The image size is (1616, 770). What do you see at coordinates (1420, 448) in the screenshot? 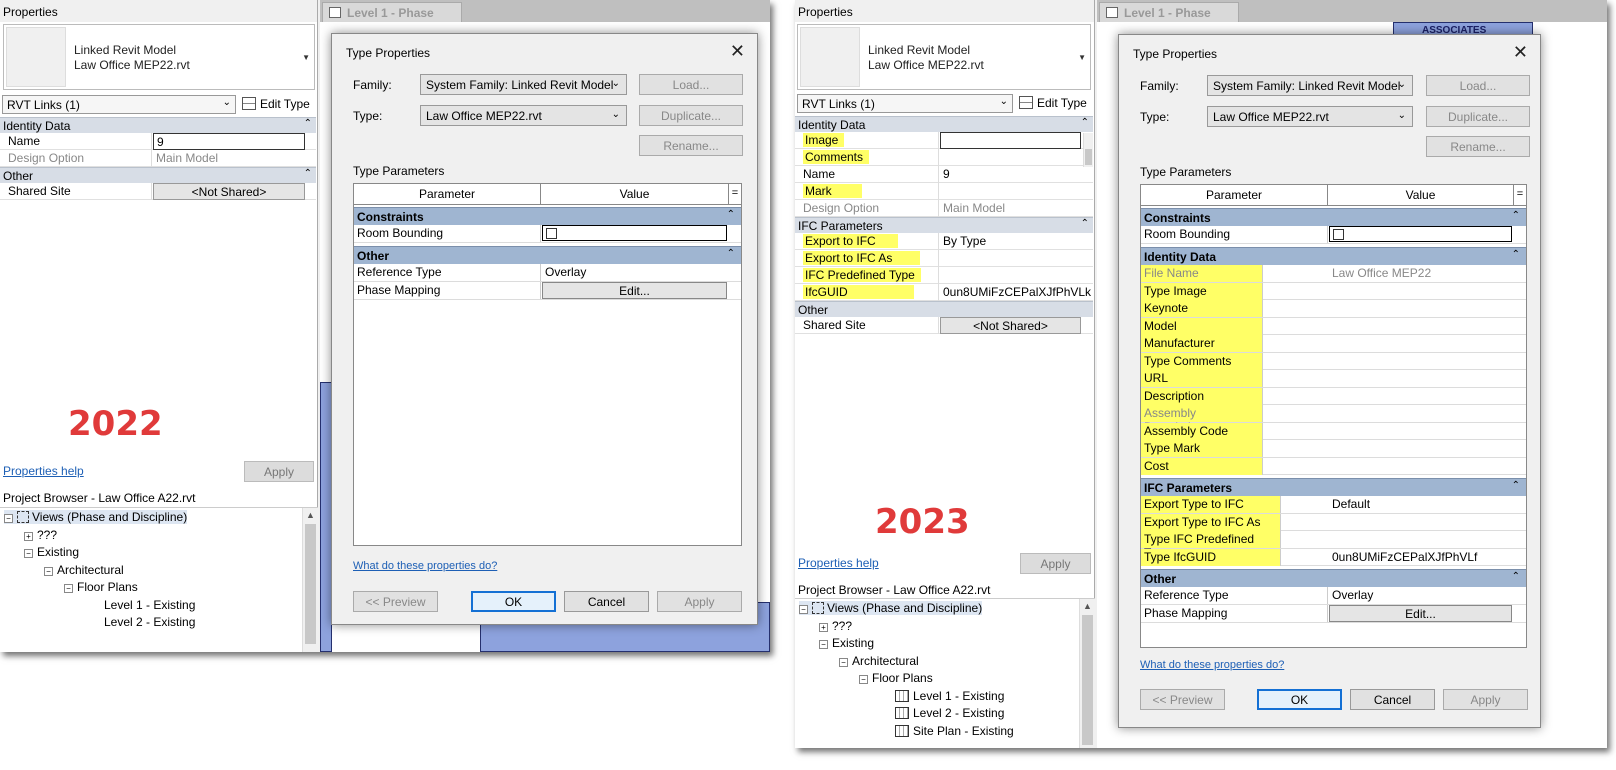
I see `type-mark-value` at bounding box center [1420, 448].